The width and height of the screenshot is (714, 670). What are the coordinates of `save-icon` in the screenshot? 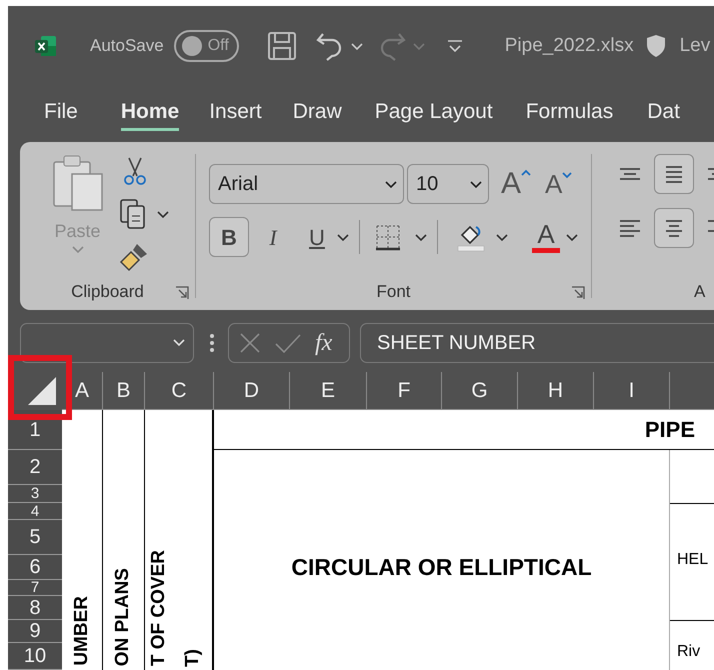 It's located at (281, 46).